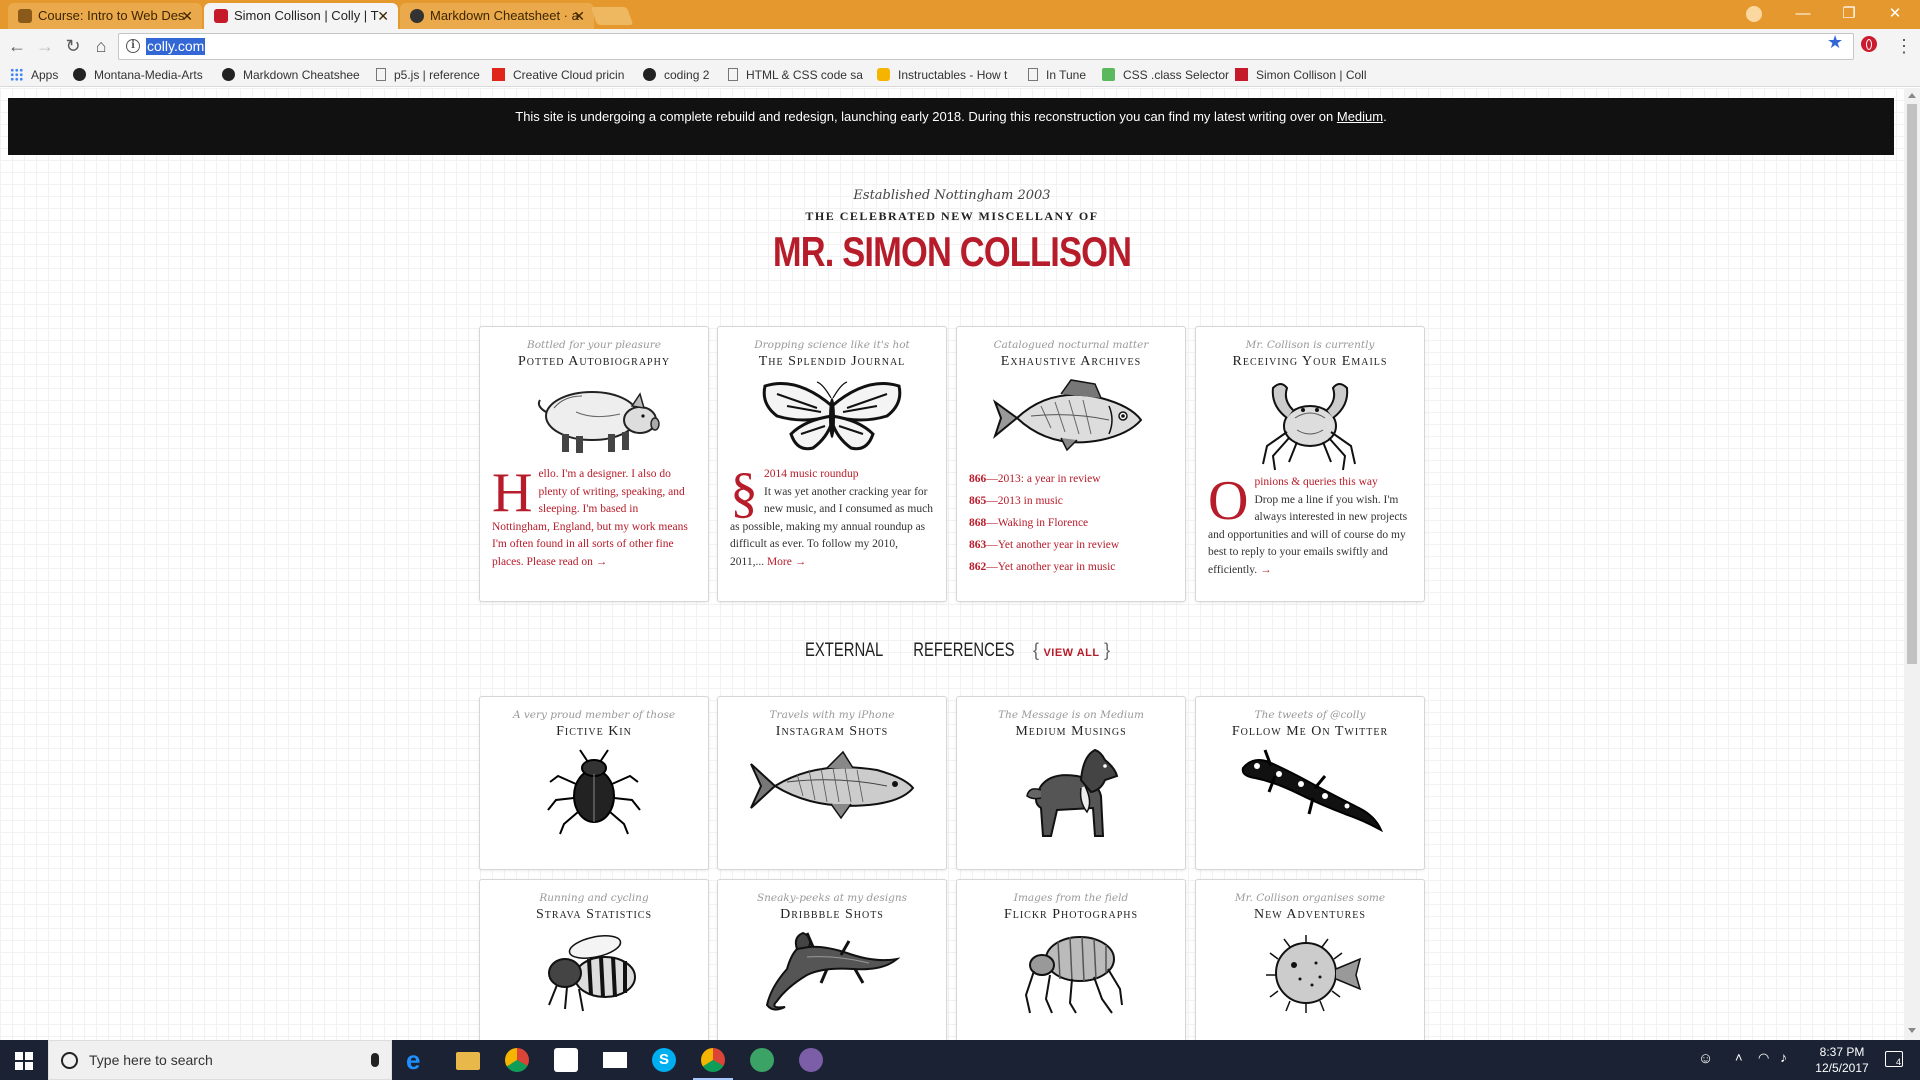  Describe the element at coordinates (1904, 46) in the screenshot. I see `menu-dots-icon: ⋮` at that location.